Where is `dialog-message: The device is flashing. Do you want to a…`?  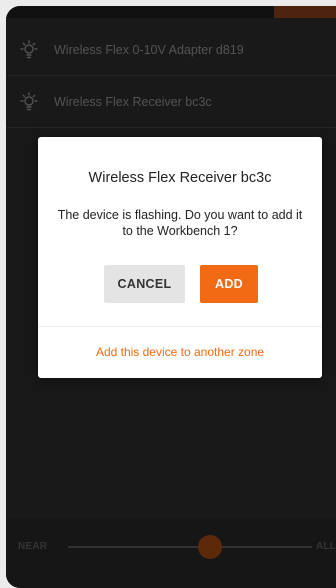
dialog-message: The device is flashing. Do you want to a… is located at coordinates (180, 223).